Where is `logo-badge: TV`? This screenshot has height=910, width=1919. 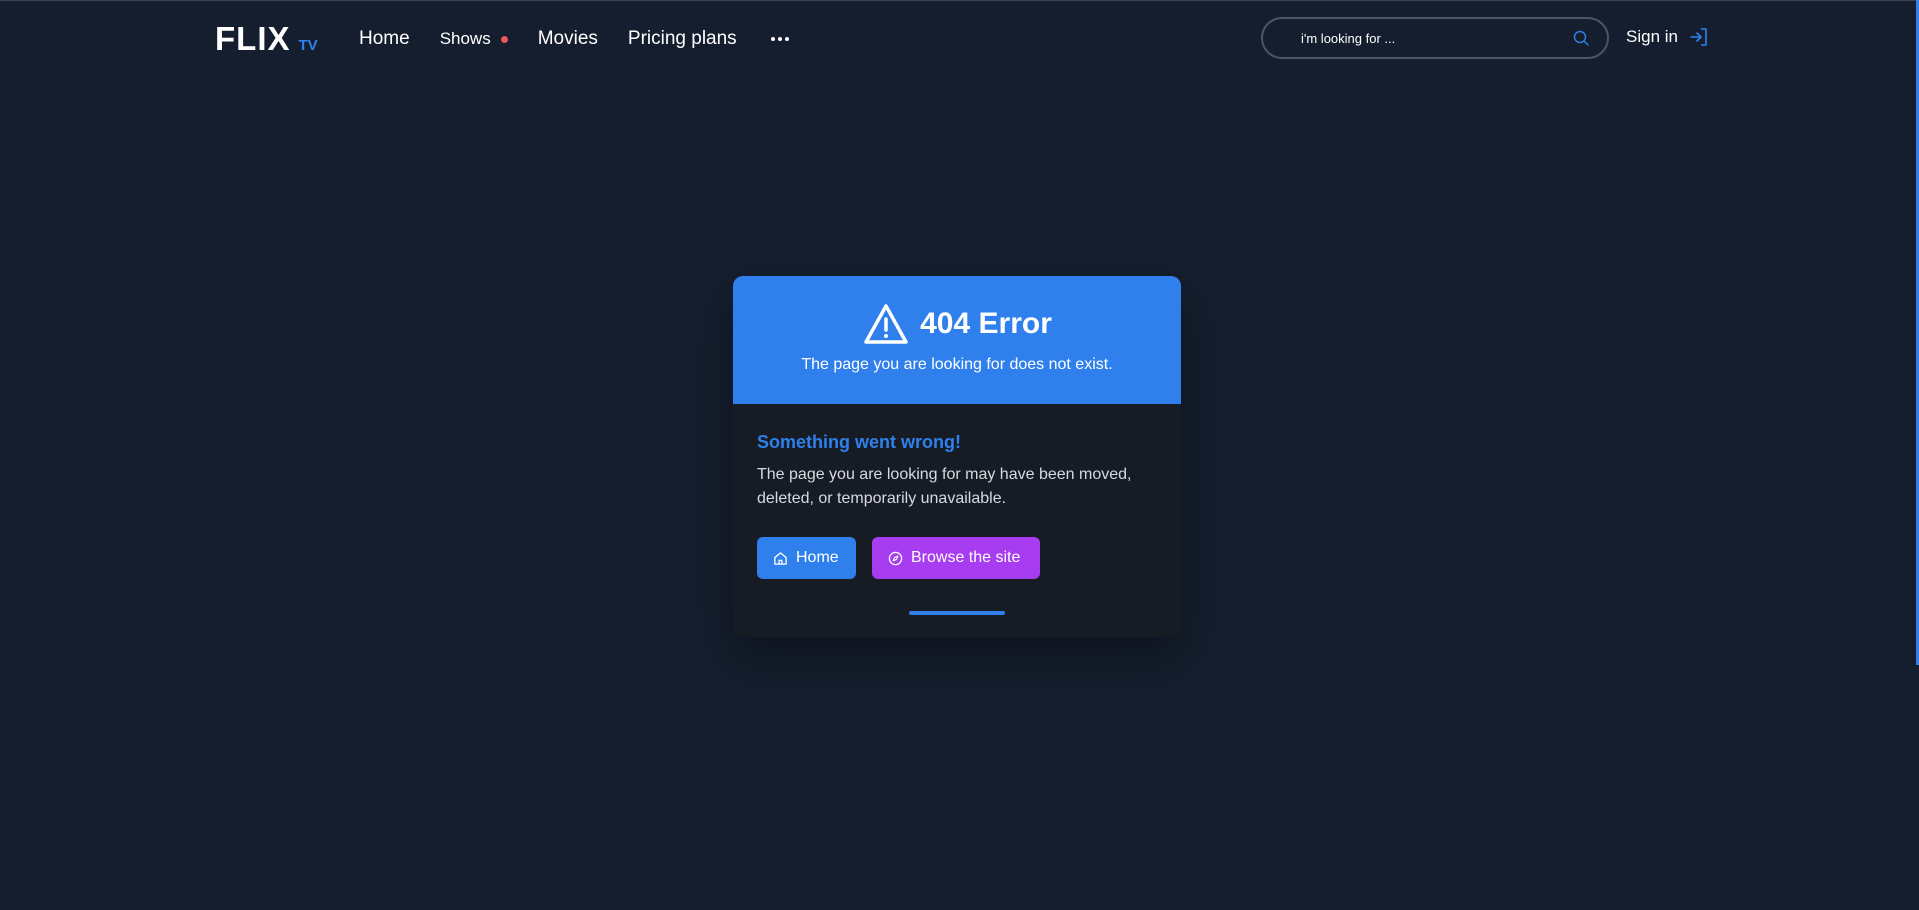 logo-badge: TV is located at coordinates (308, 45).